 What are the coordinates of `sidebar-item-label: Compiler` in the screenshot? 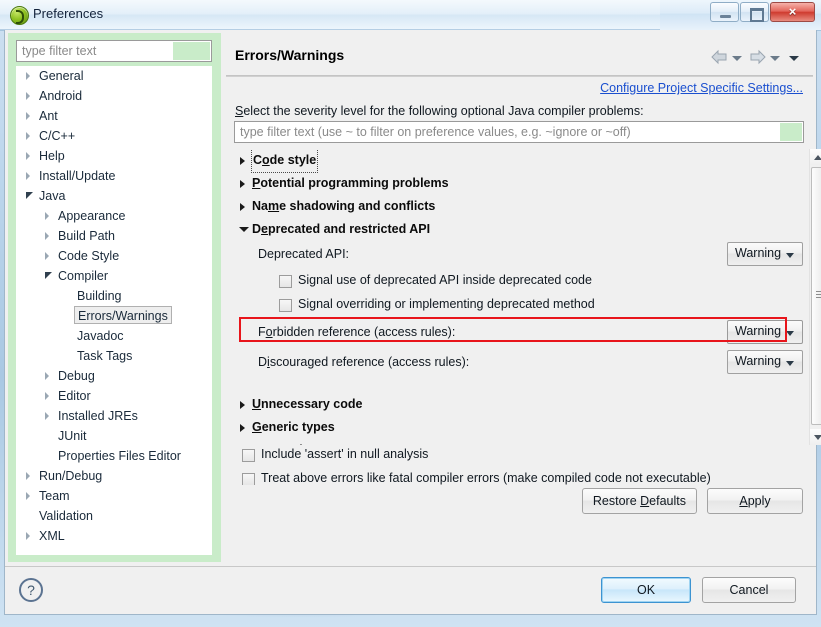 It's located at (83, 276).